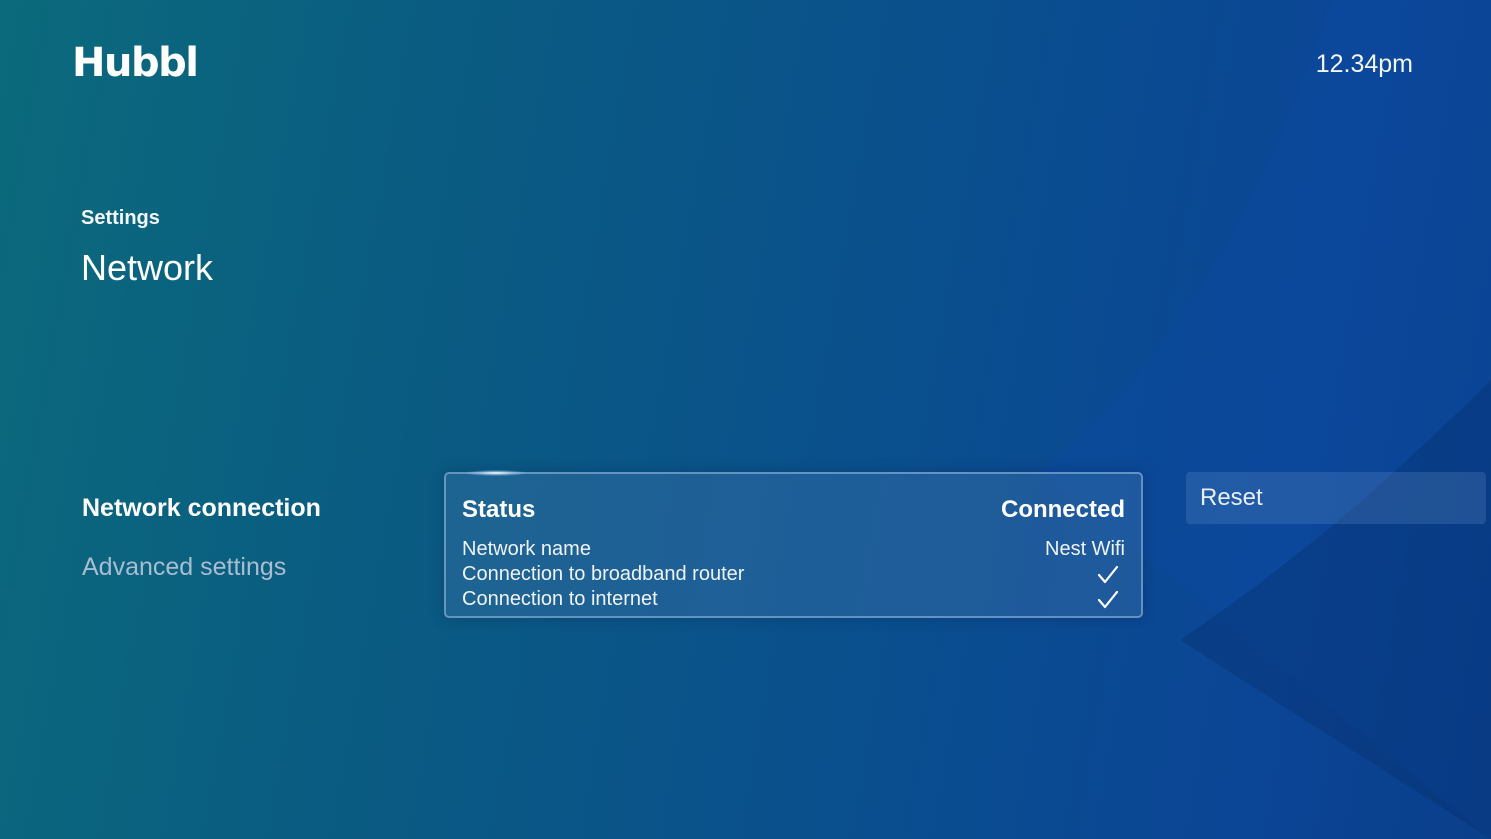 The width and height of the screenshot is (1491, 839). Describe the element at coordinates (1336, 498) in the screenshot. I see `reset-button: Reset` at that location.